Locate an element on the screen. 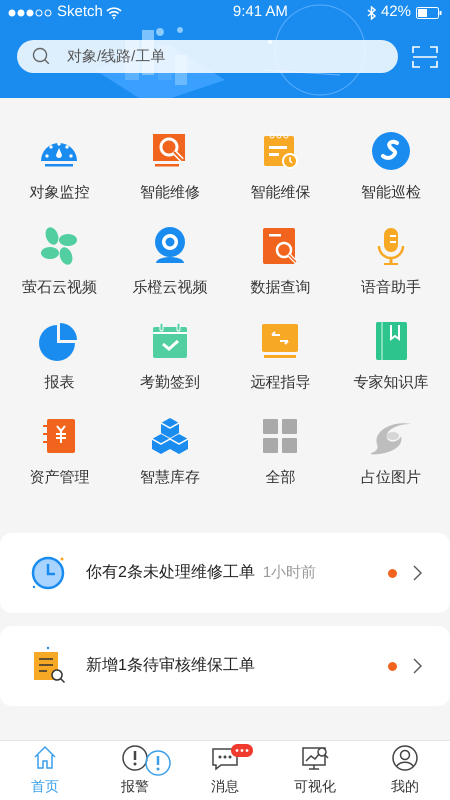 Image resolution: width=450 pixels, height=800 pixels. app-label: 对象监控 is located at coordinates (59, 193).